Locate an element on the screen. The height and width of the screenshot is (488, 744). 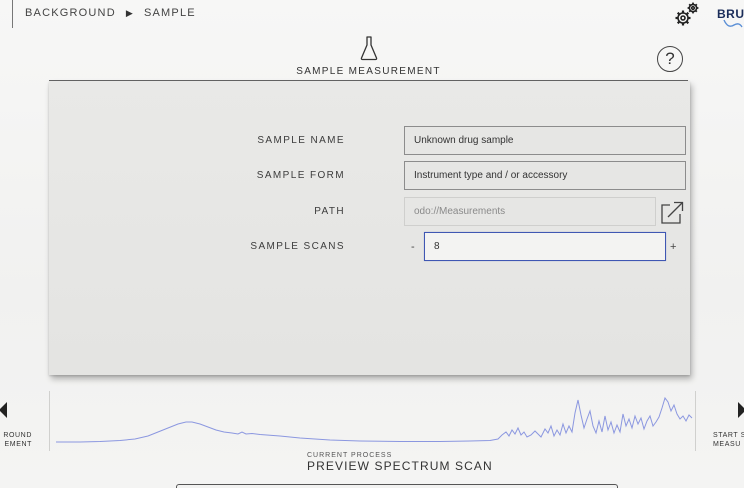
sample-scans-row: SAMPLE SCANS - 8 + is located at coordinates (369, 247).